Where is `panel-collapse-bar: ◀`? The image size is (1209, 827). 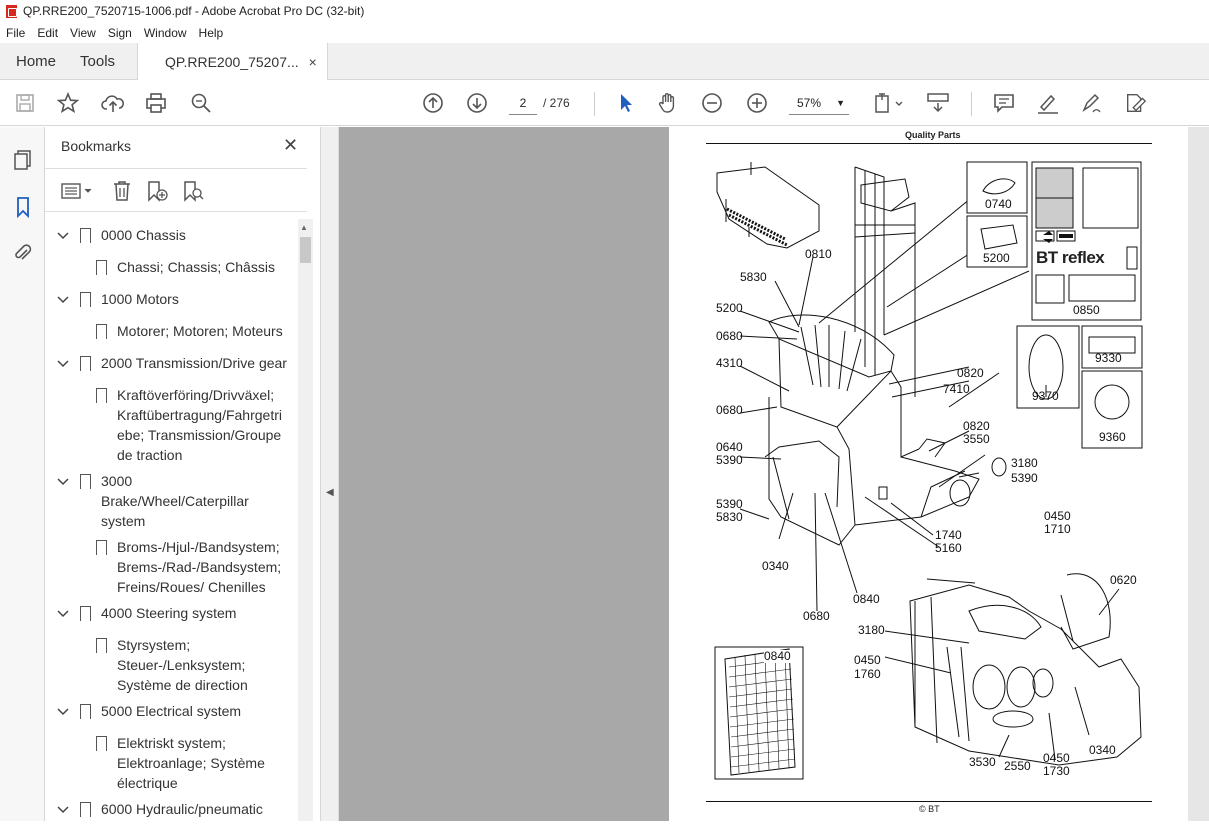
panel-collapse-bar: ◀ is located at coordinates (330, 474).